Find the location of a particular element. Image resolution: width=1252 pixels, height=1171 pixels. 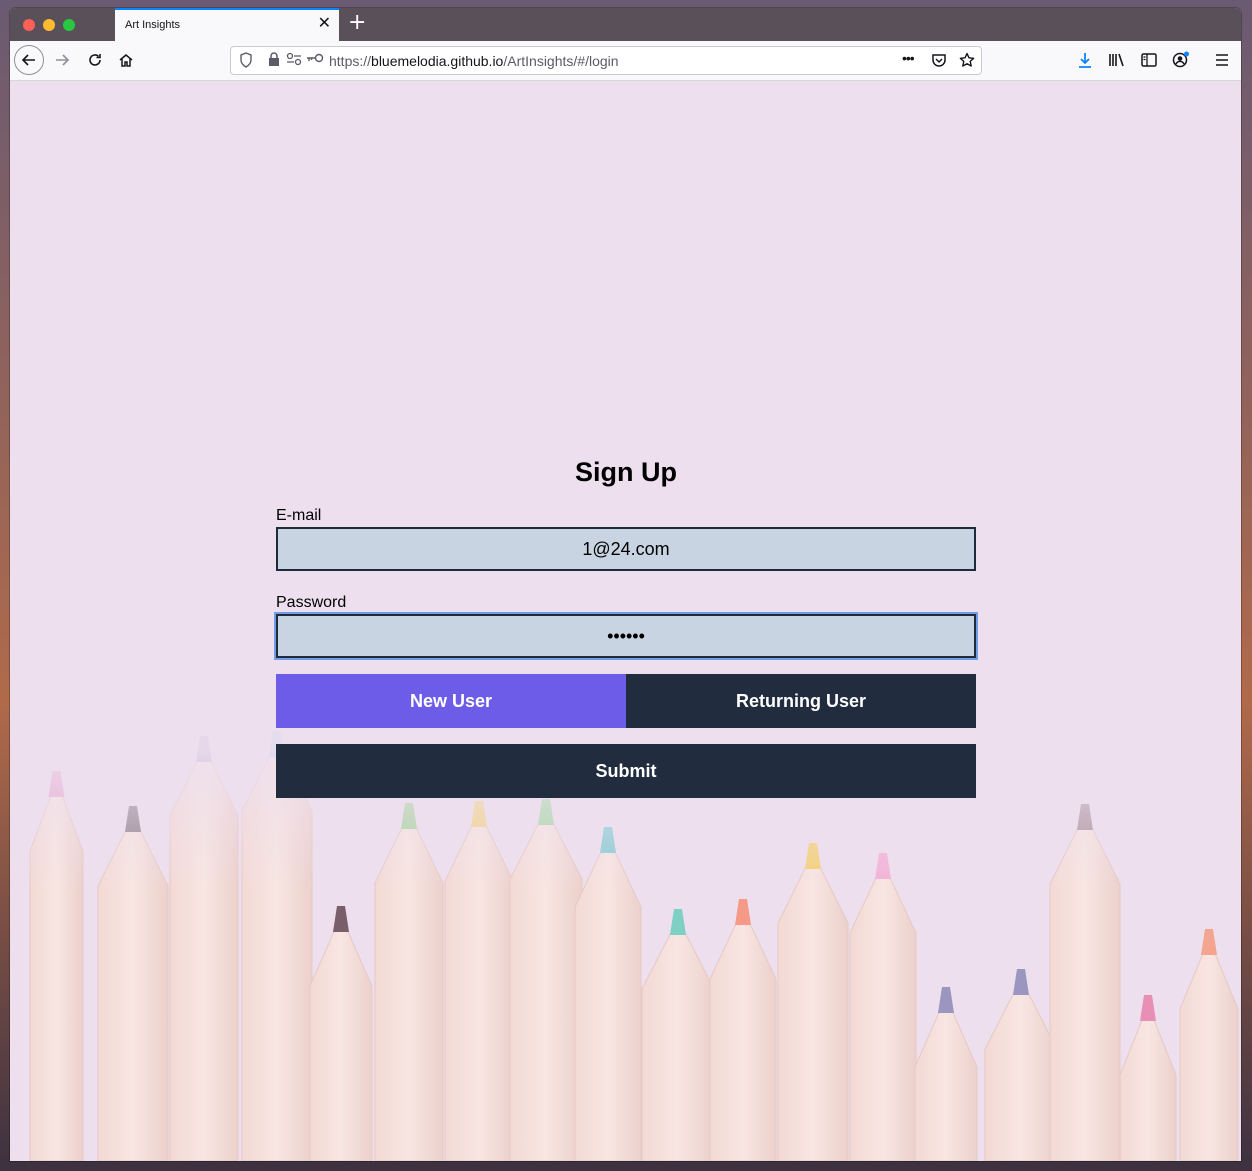

menu-button is located at coordinates (1222, 60).